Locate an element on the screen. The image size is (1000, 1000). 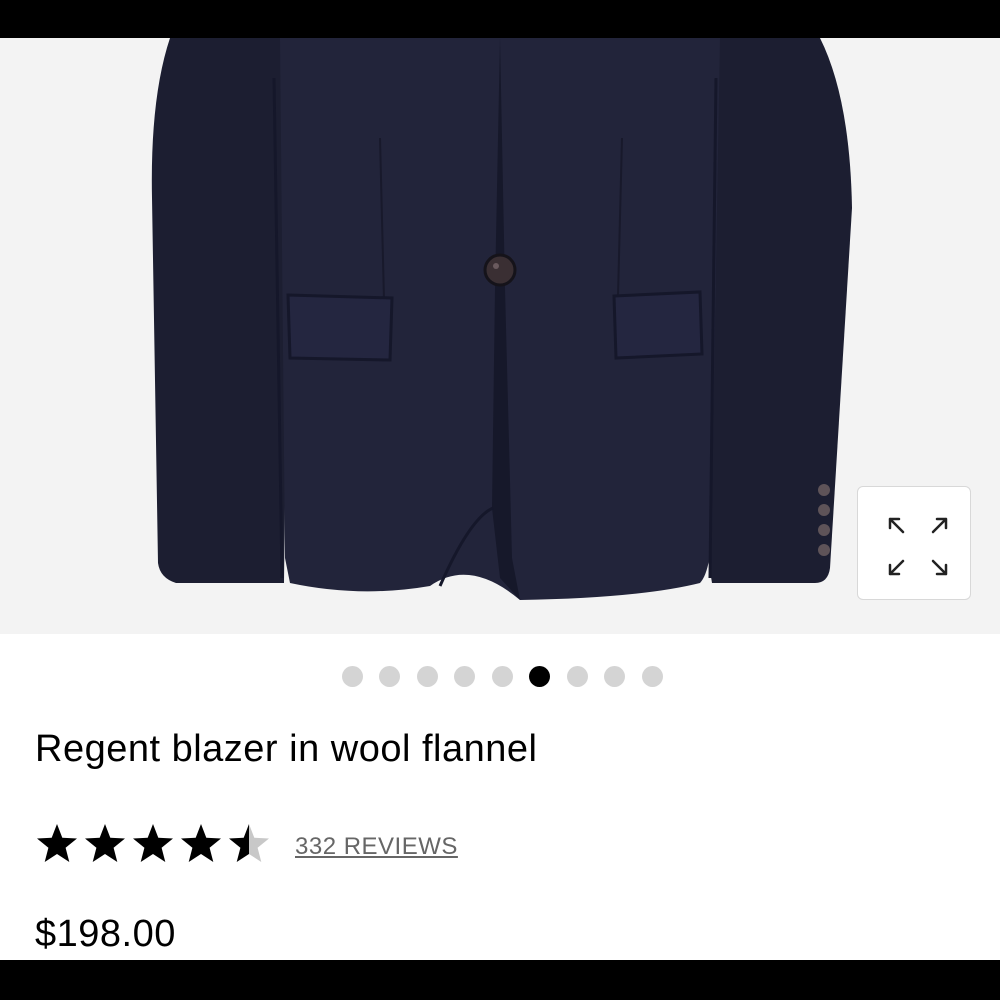
image-carousel-indicators is located at coordinates (500, 678).